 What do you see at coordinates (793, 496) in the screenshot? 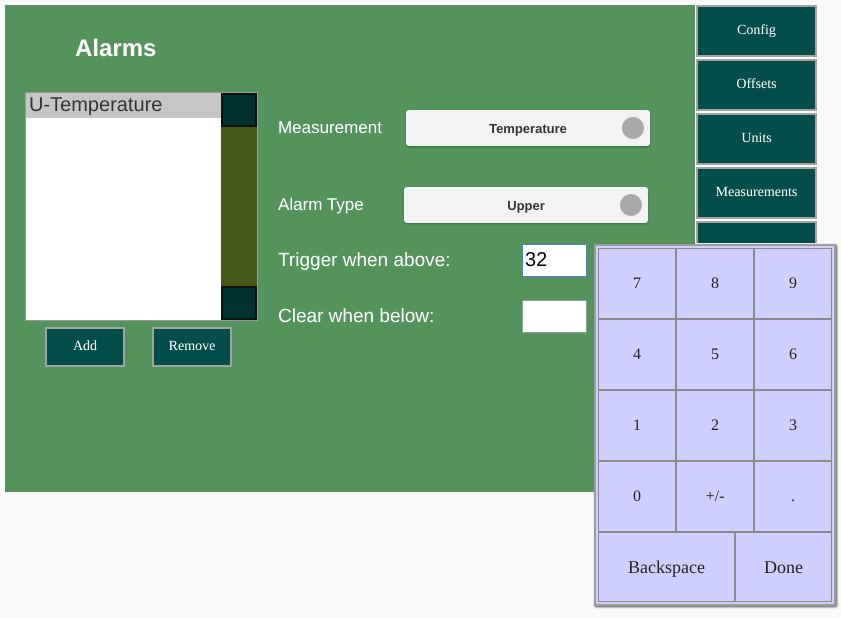
I see `keypad-key: .` at bounding box center [793, 496].